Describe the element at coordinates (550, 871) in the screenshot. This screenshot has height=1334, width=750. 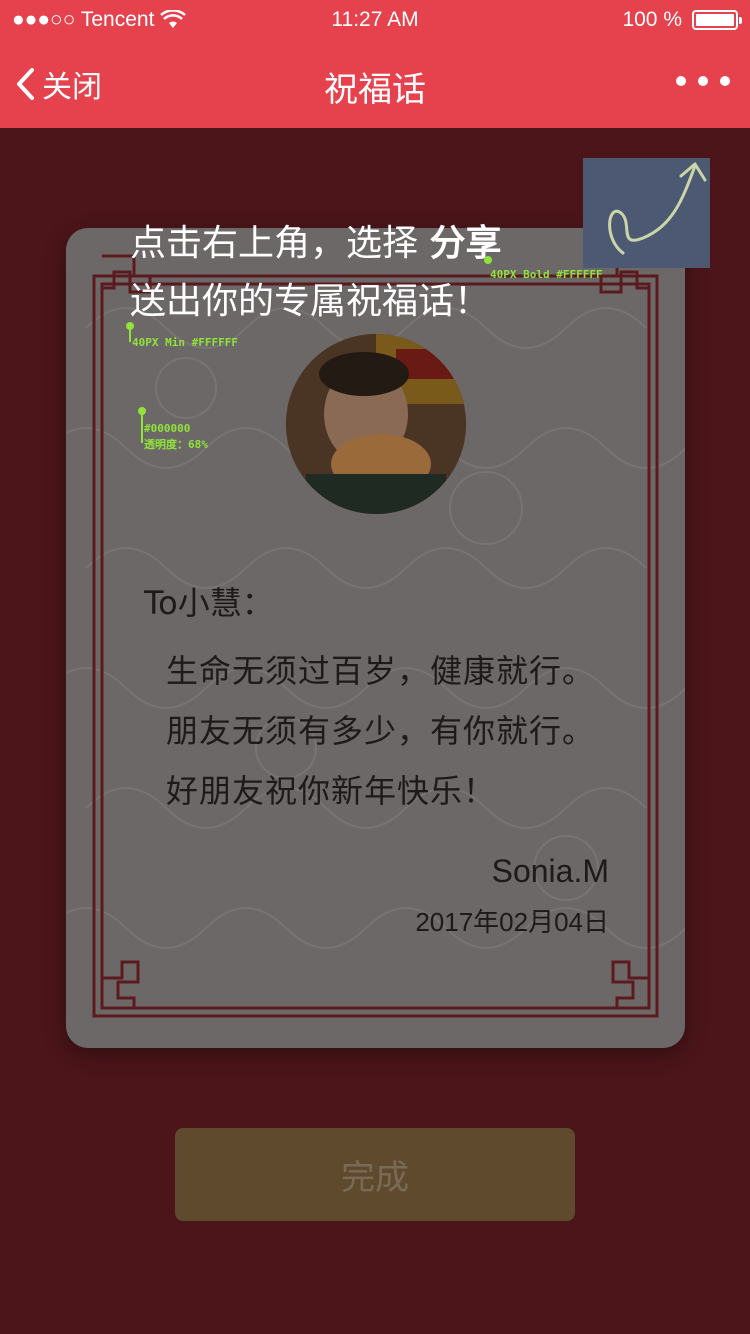
I see `signature: Sonia.M` at that location.